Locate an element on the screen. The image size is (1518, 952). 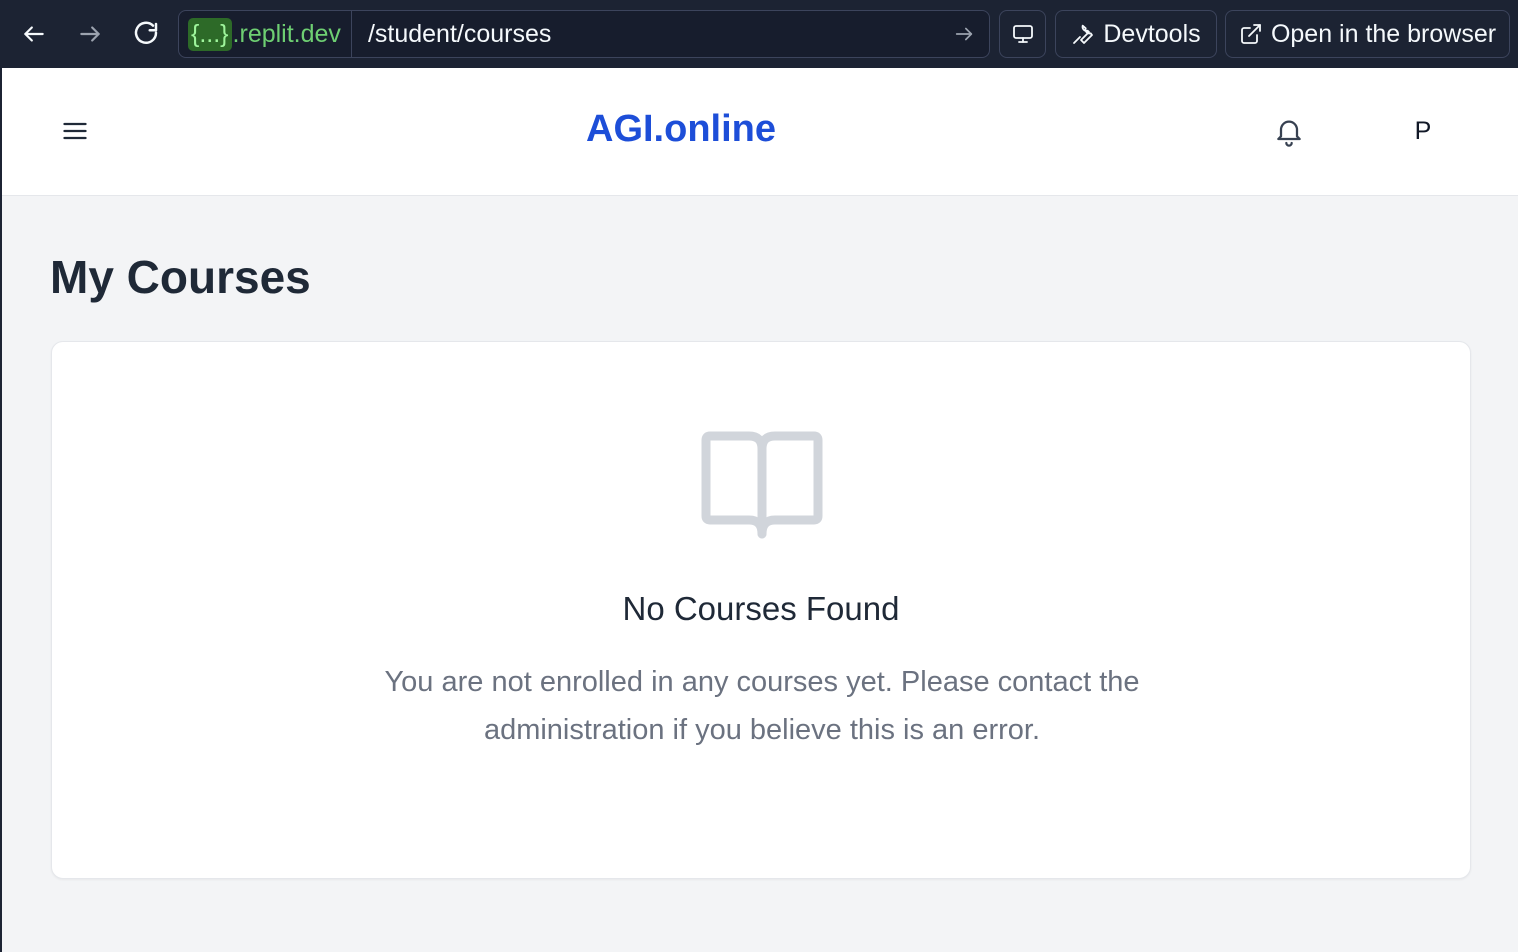
brand-logo: AGI.online is located at coordinates (681, 129).